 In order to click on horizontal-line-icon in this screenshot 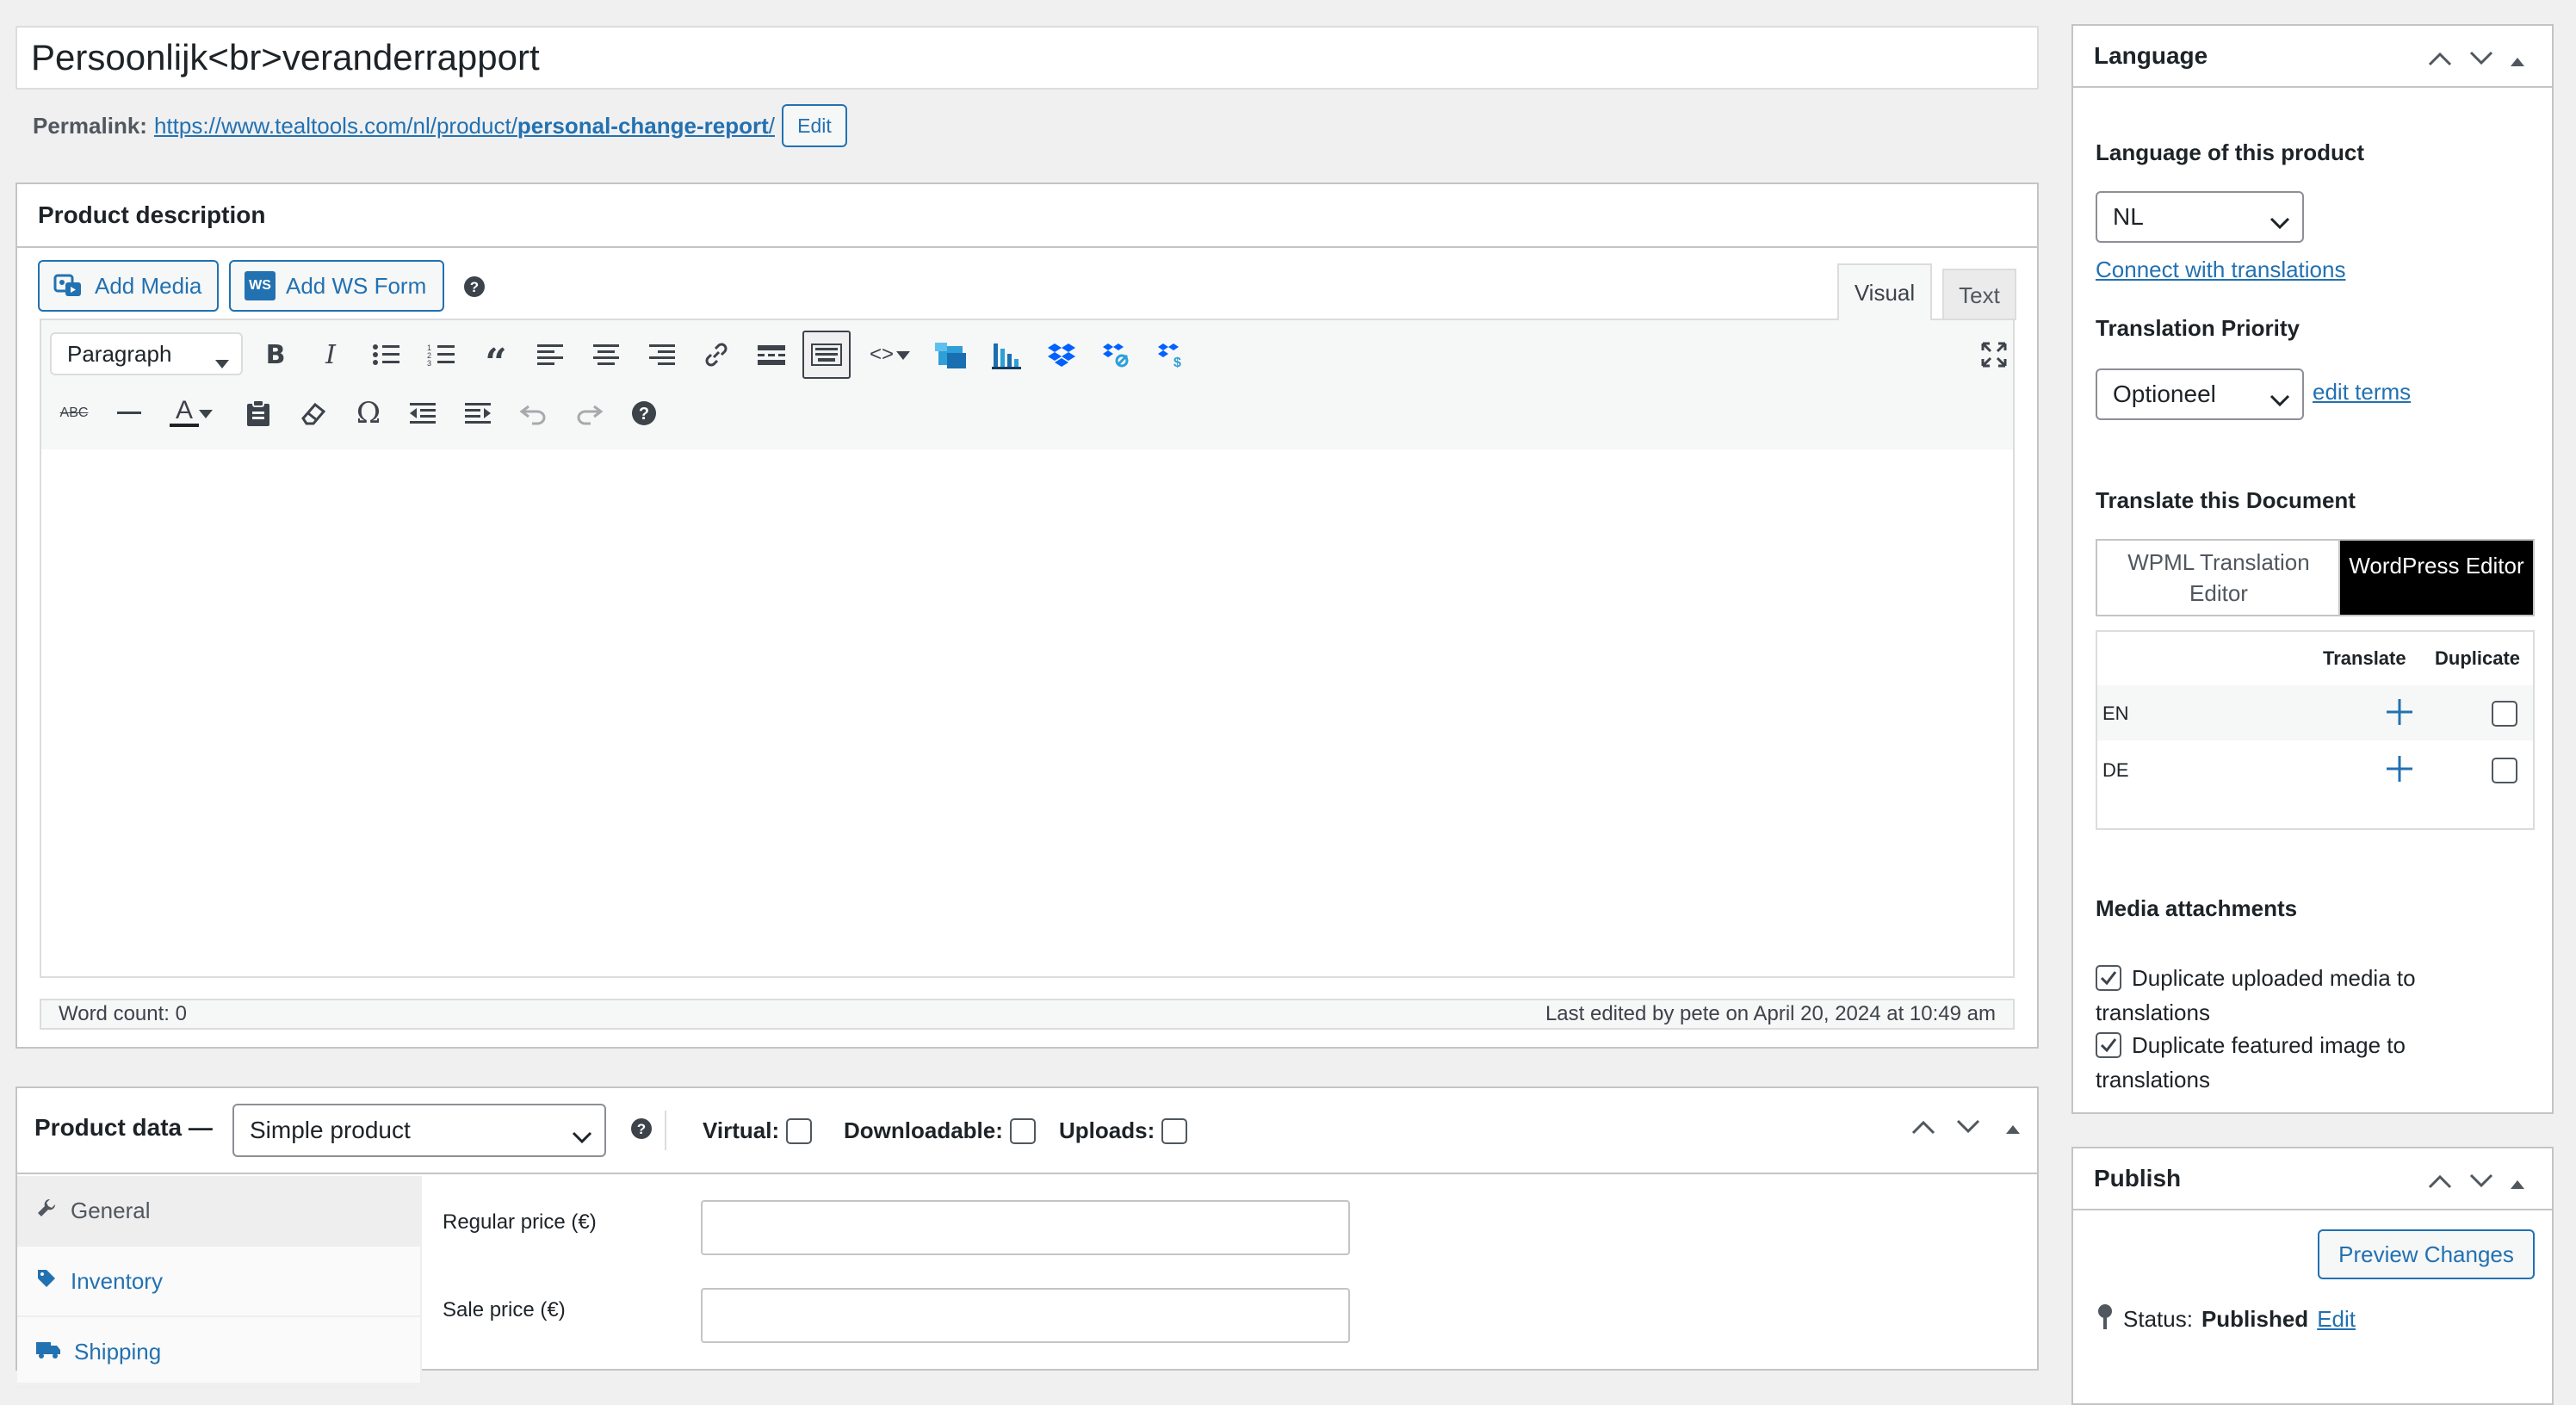, I will do `click(129, 413)`.